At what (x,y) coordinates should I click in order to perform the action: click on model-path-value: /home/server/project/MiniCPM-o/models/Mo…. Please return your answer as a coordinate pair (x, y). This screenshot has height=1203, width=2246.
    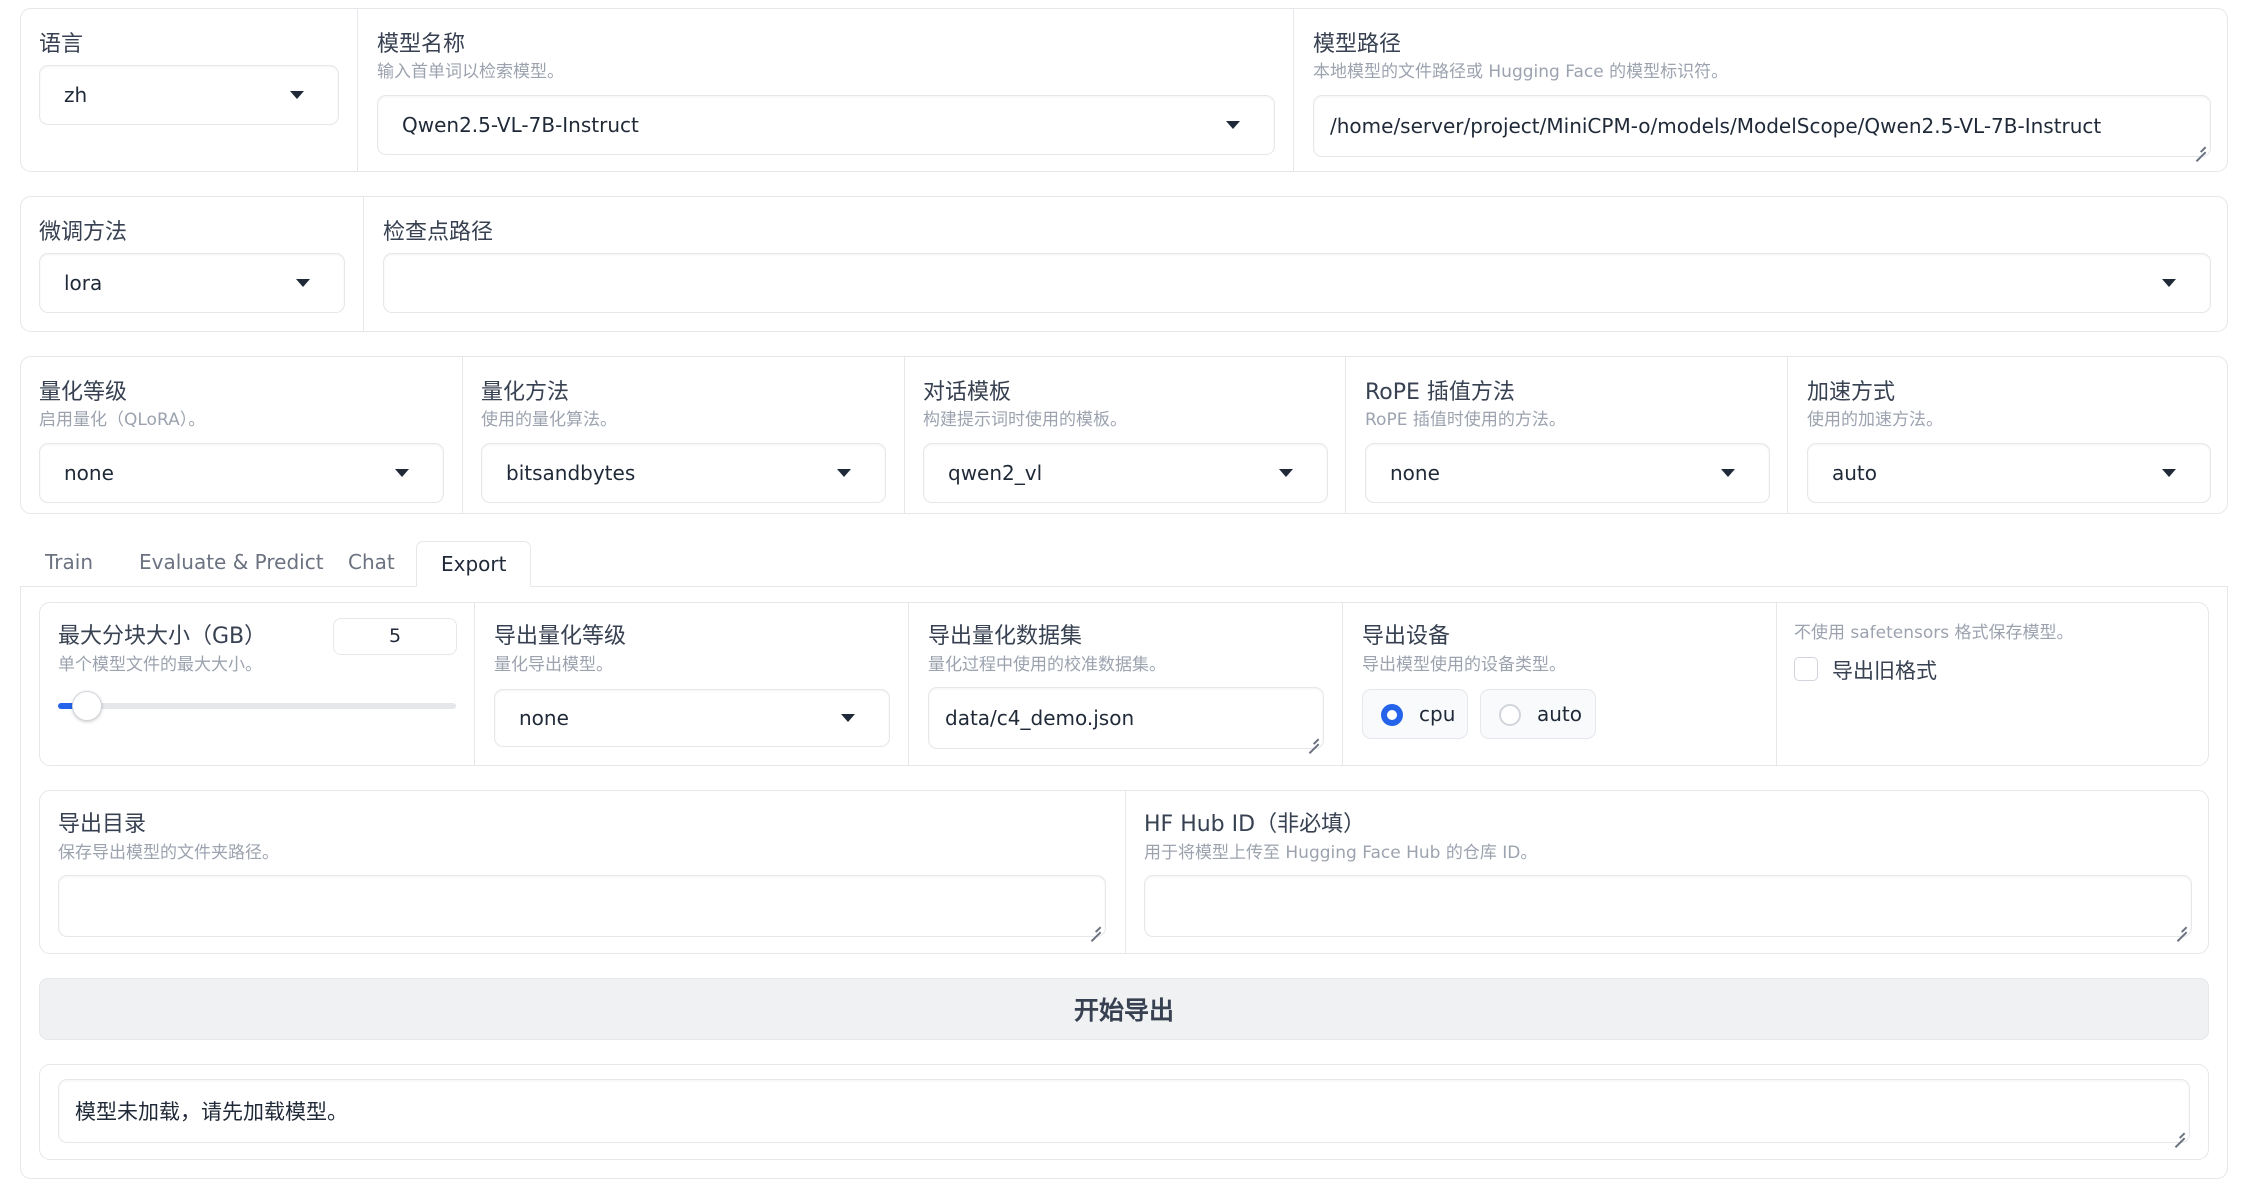
    Looking at the image, I should click on (1716, 126).